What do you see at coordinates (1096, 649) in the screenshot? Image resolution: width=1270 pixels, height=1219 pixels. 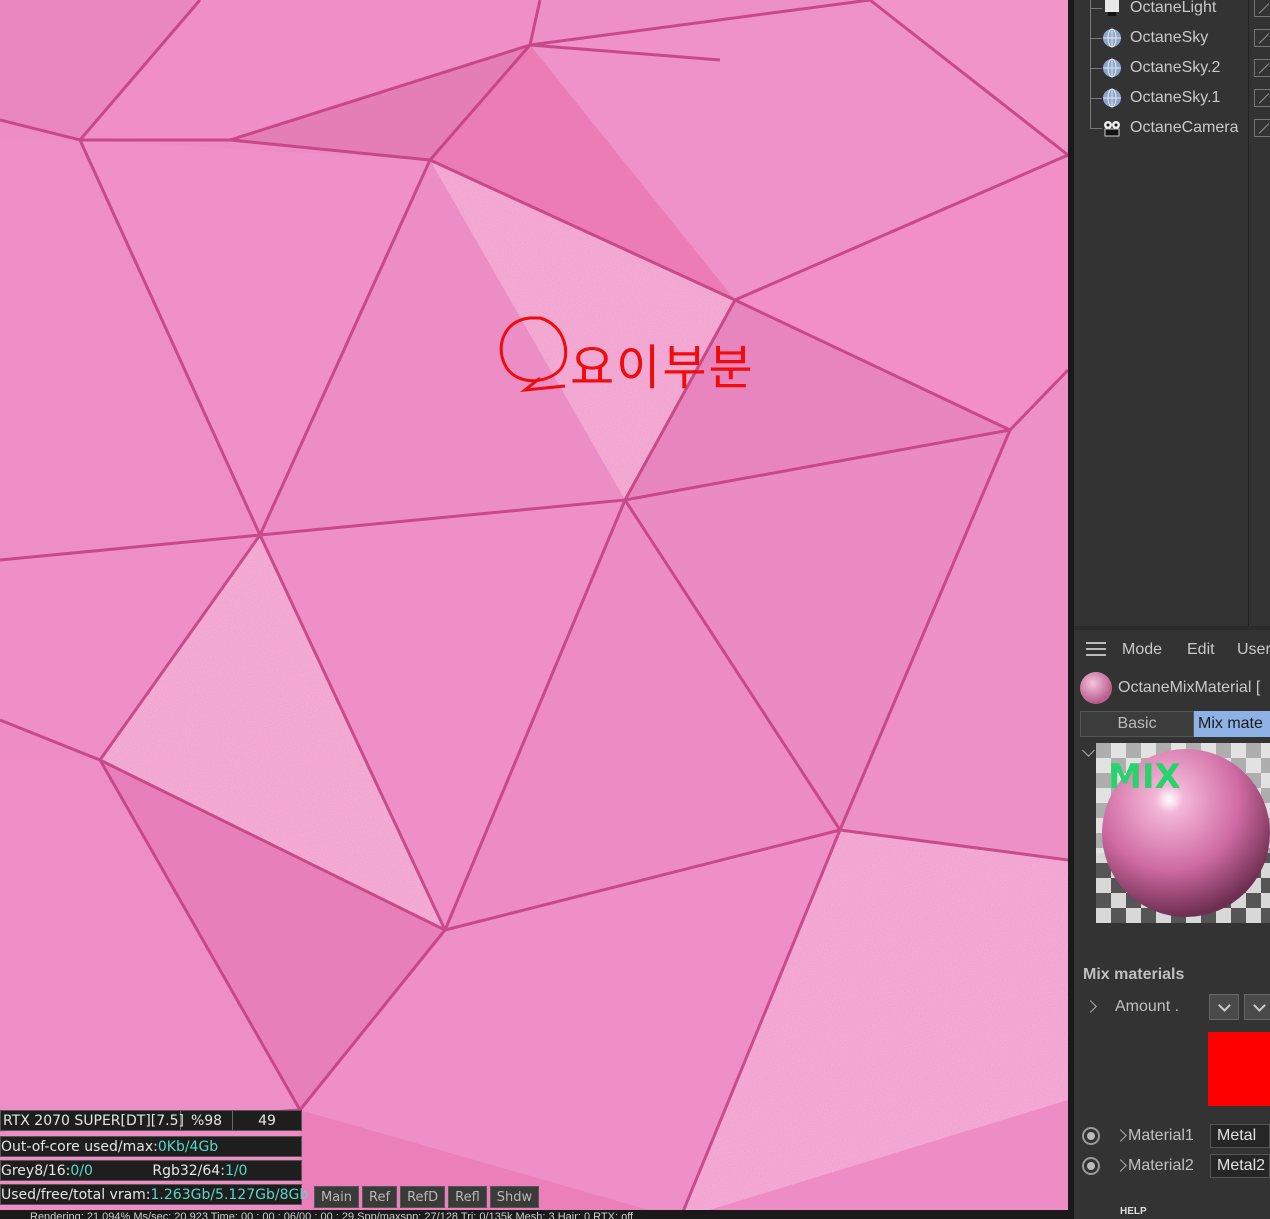 I see `menu-icon` at bounding box center [1096, 649].